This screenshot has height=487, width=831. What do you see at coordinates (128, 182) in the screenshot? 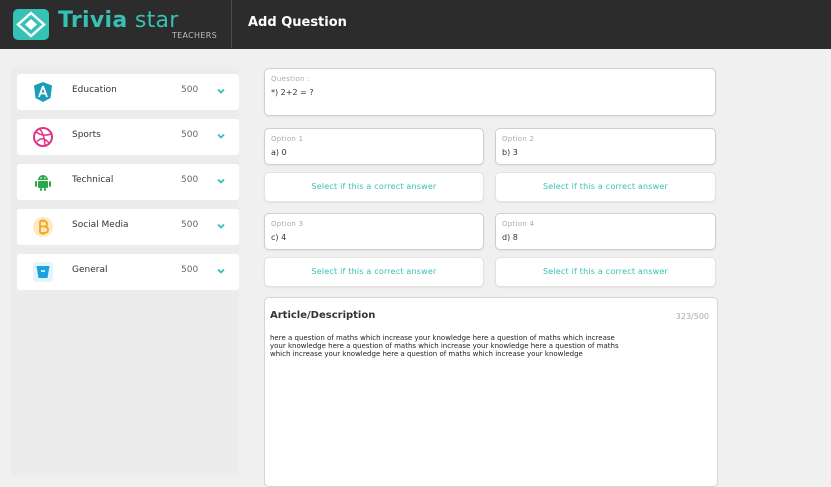
I see `category-item-technical: Technical 500` at bounding box center [128, 182].